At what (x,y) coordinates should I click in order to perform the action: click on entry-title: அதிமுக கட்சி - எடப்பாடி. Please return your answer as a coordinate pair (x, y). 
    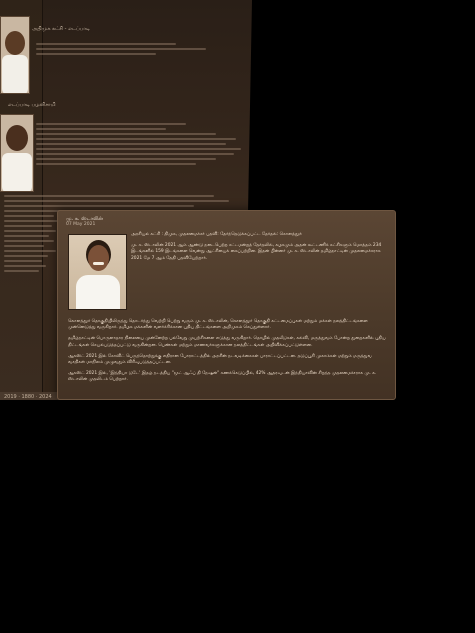
    Looking at the image, I should click on (61, 29).